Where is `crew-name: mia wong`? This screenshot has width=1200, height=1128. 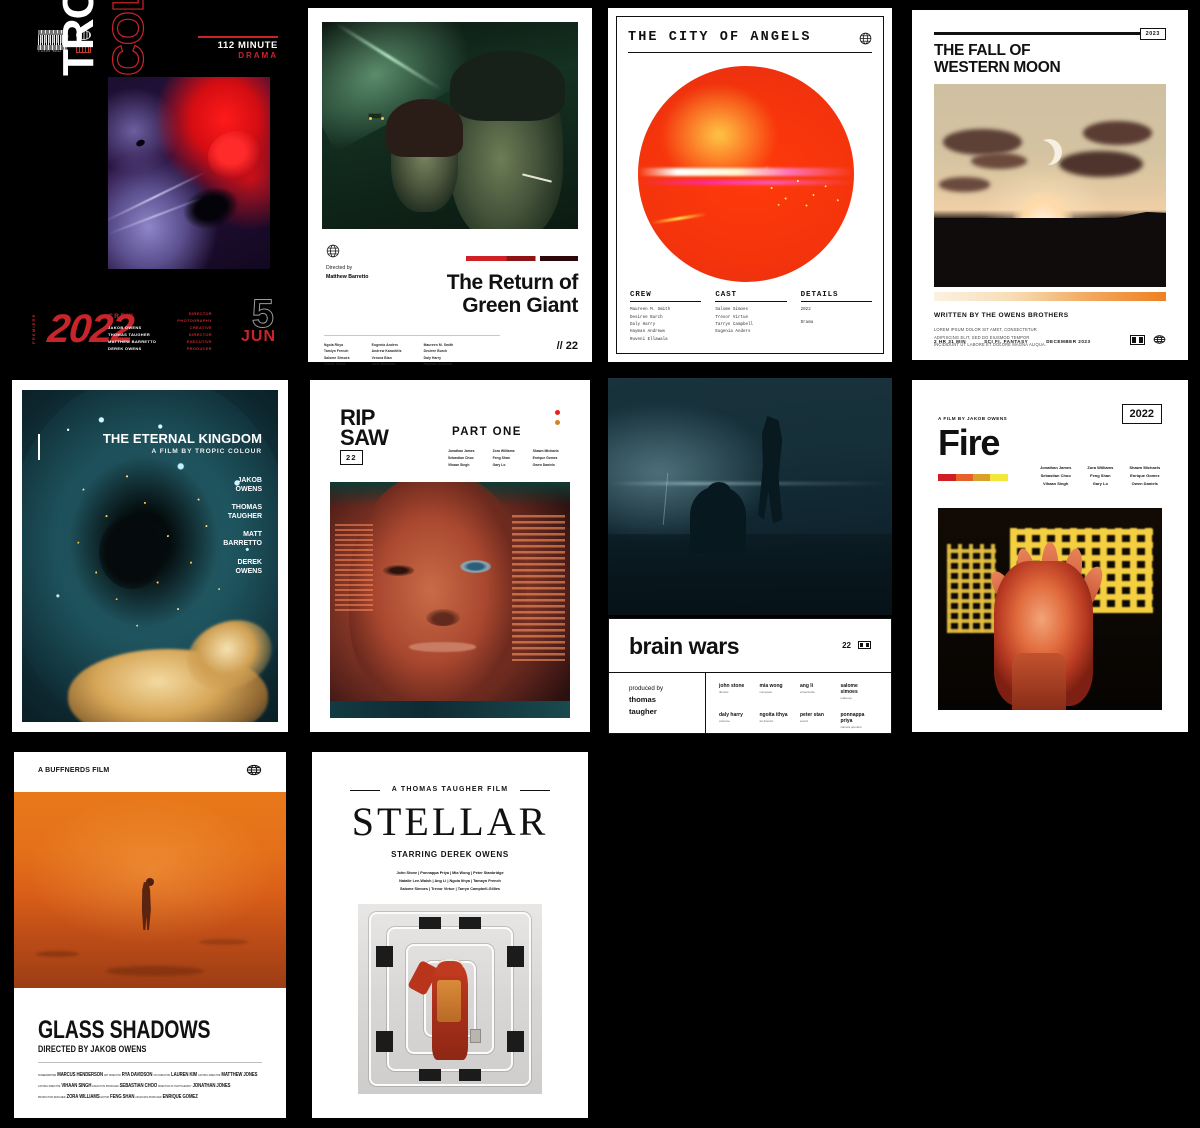 crew-name: mia wong is located at coordinates (771, 686).